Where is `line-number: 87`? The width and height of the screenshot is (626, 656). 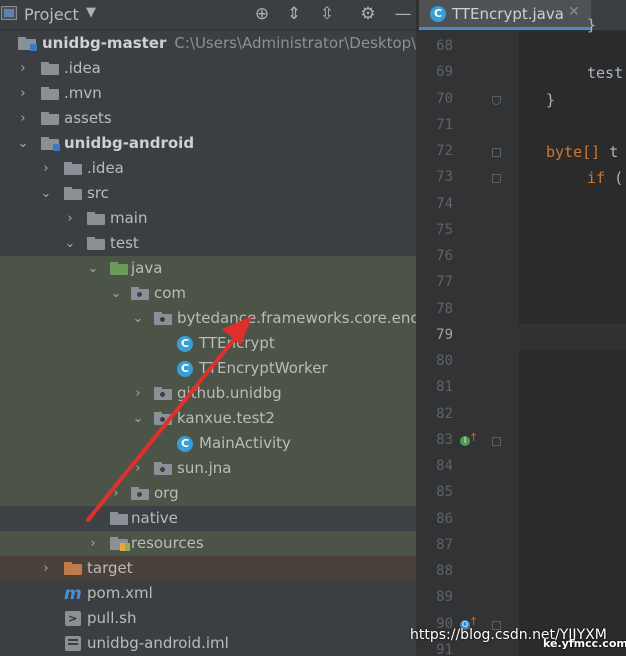 line-number: 87 is located at coordinates (444, 545).